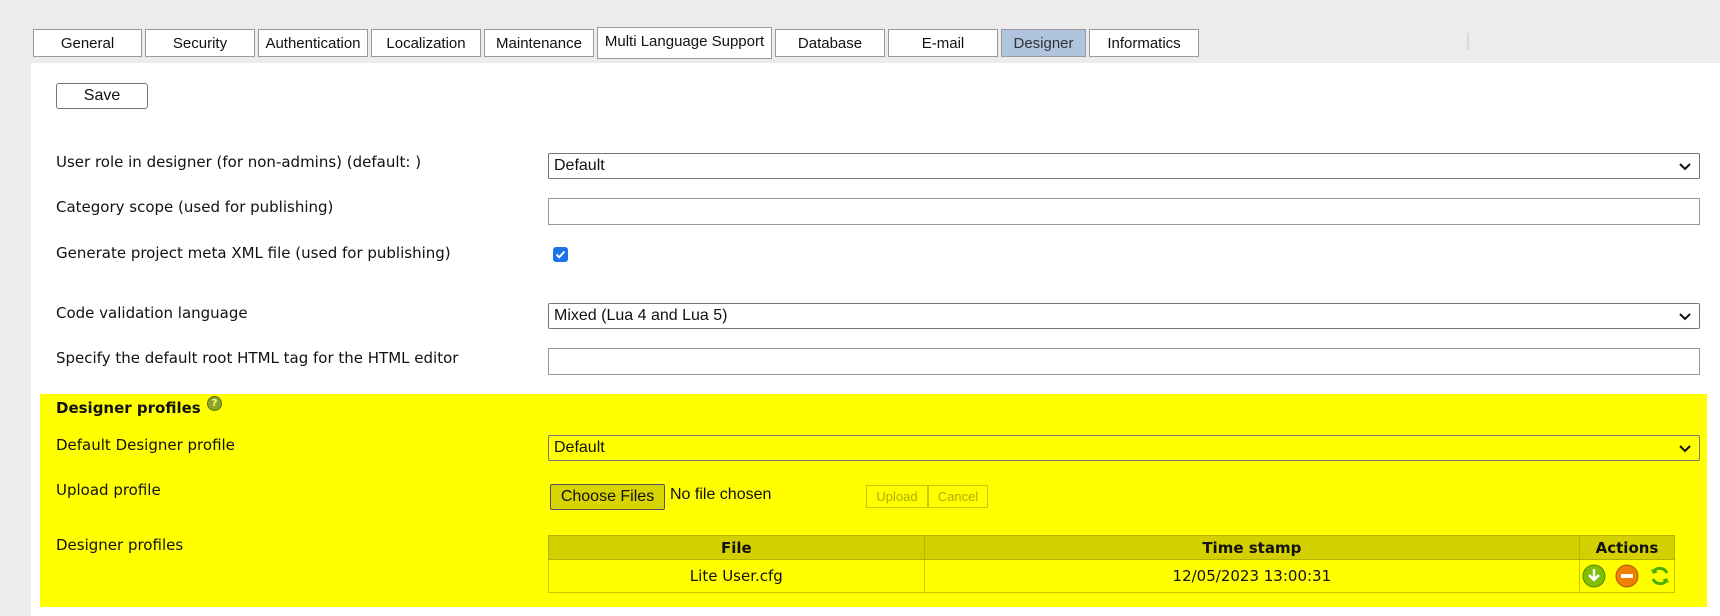  I want to click on tab-email: E-mail, so click(943, 43).